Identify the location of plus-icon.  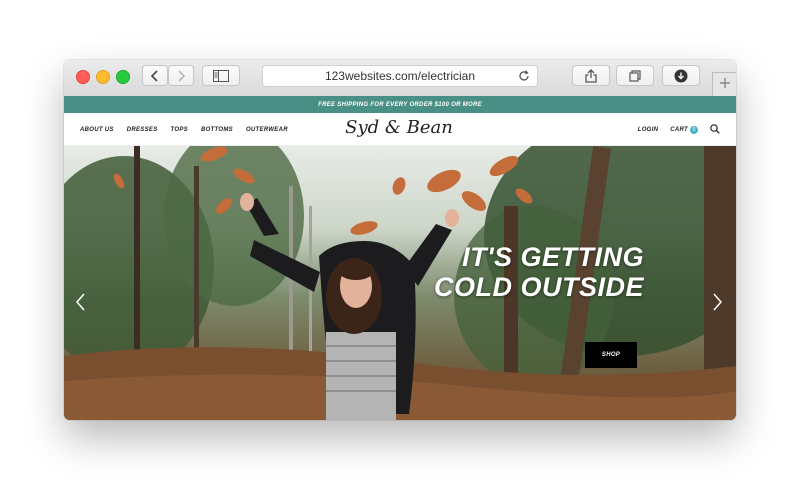
(725, 85).